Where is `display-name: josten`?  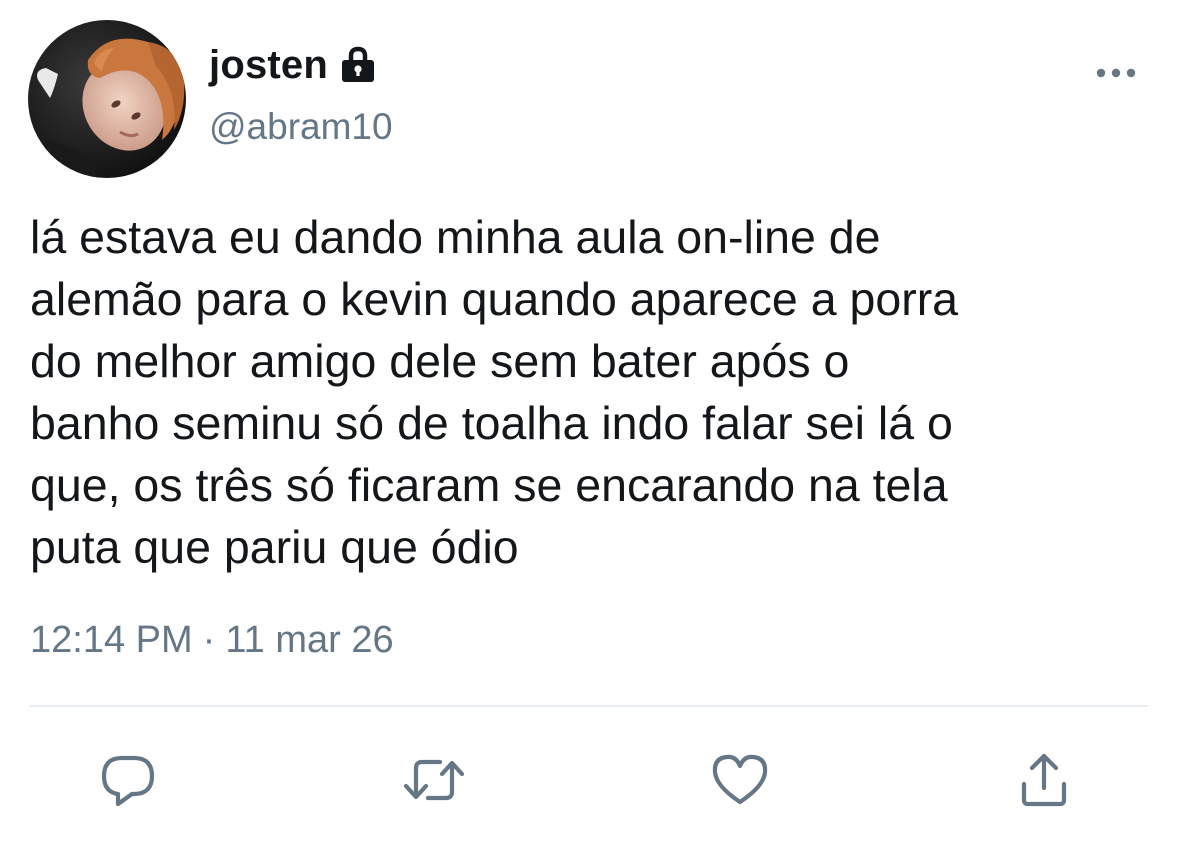
display-name: josten is located at coordinates (268, 65).